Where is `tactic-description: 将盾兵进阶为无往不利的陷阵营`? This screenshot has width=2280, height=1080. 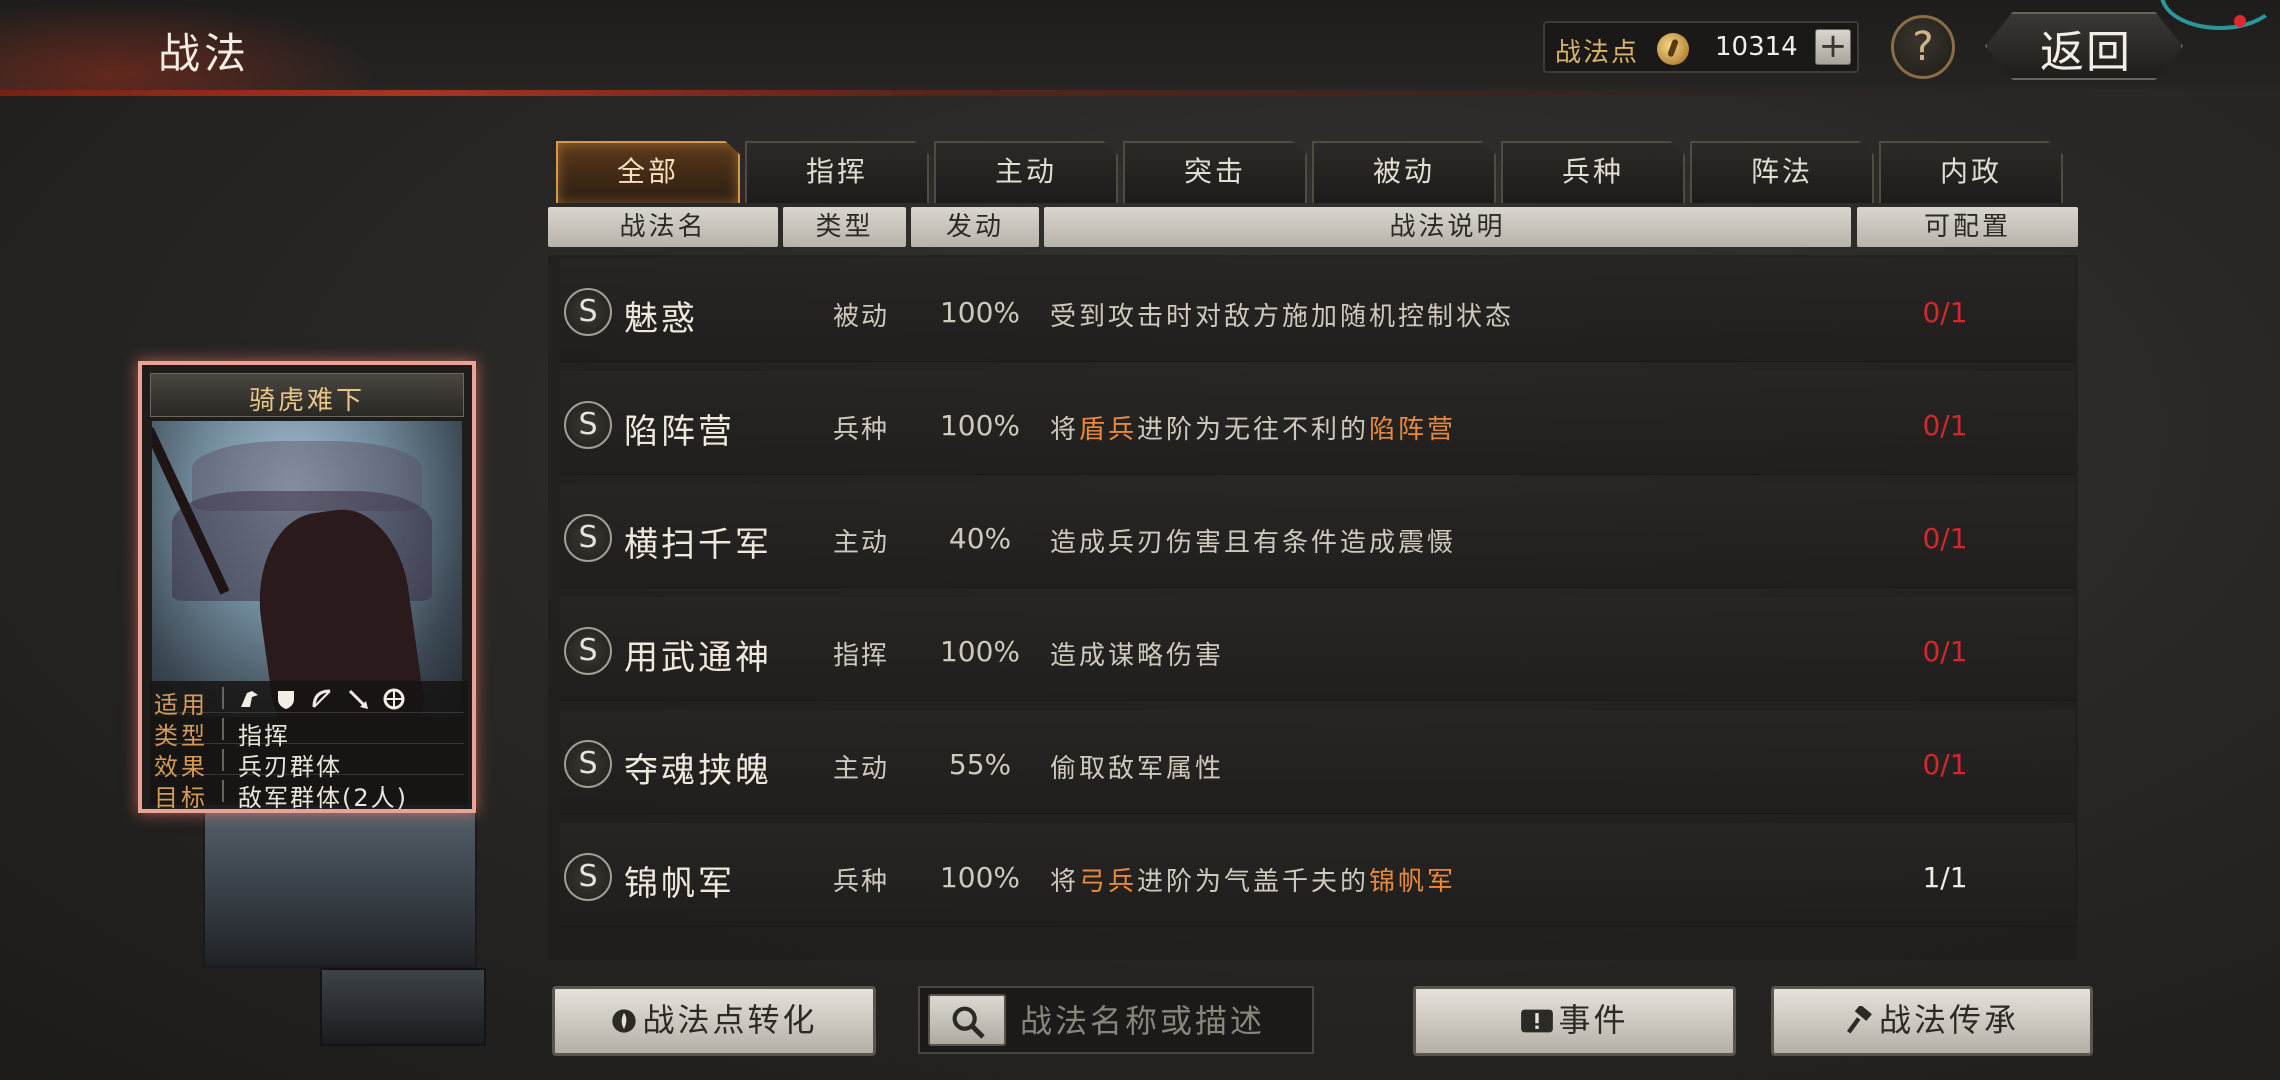
tactic-description: 将盾兵进阶为无往不利的陷阵营 is located at coordinates (1253, 430).